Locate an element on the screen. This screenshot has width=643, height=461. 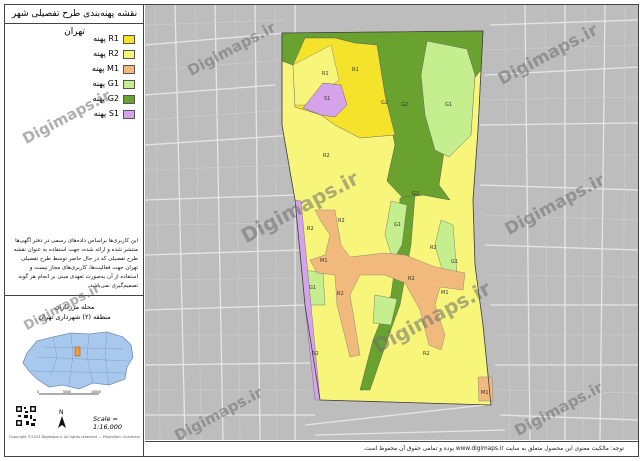
legend-label: پهنه R1 is located at coordinates (106, 38).